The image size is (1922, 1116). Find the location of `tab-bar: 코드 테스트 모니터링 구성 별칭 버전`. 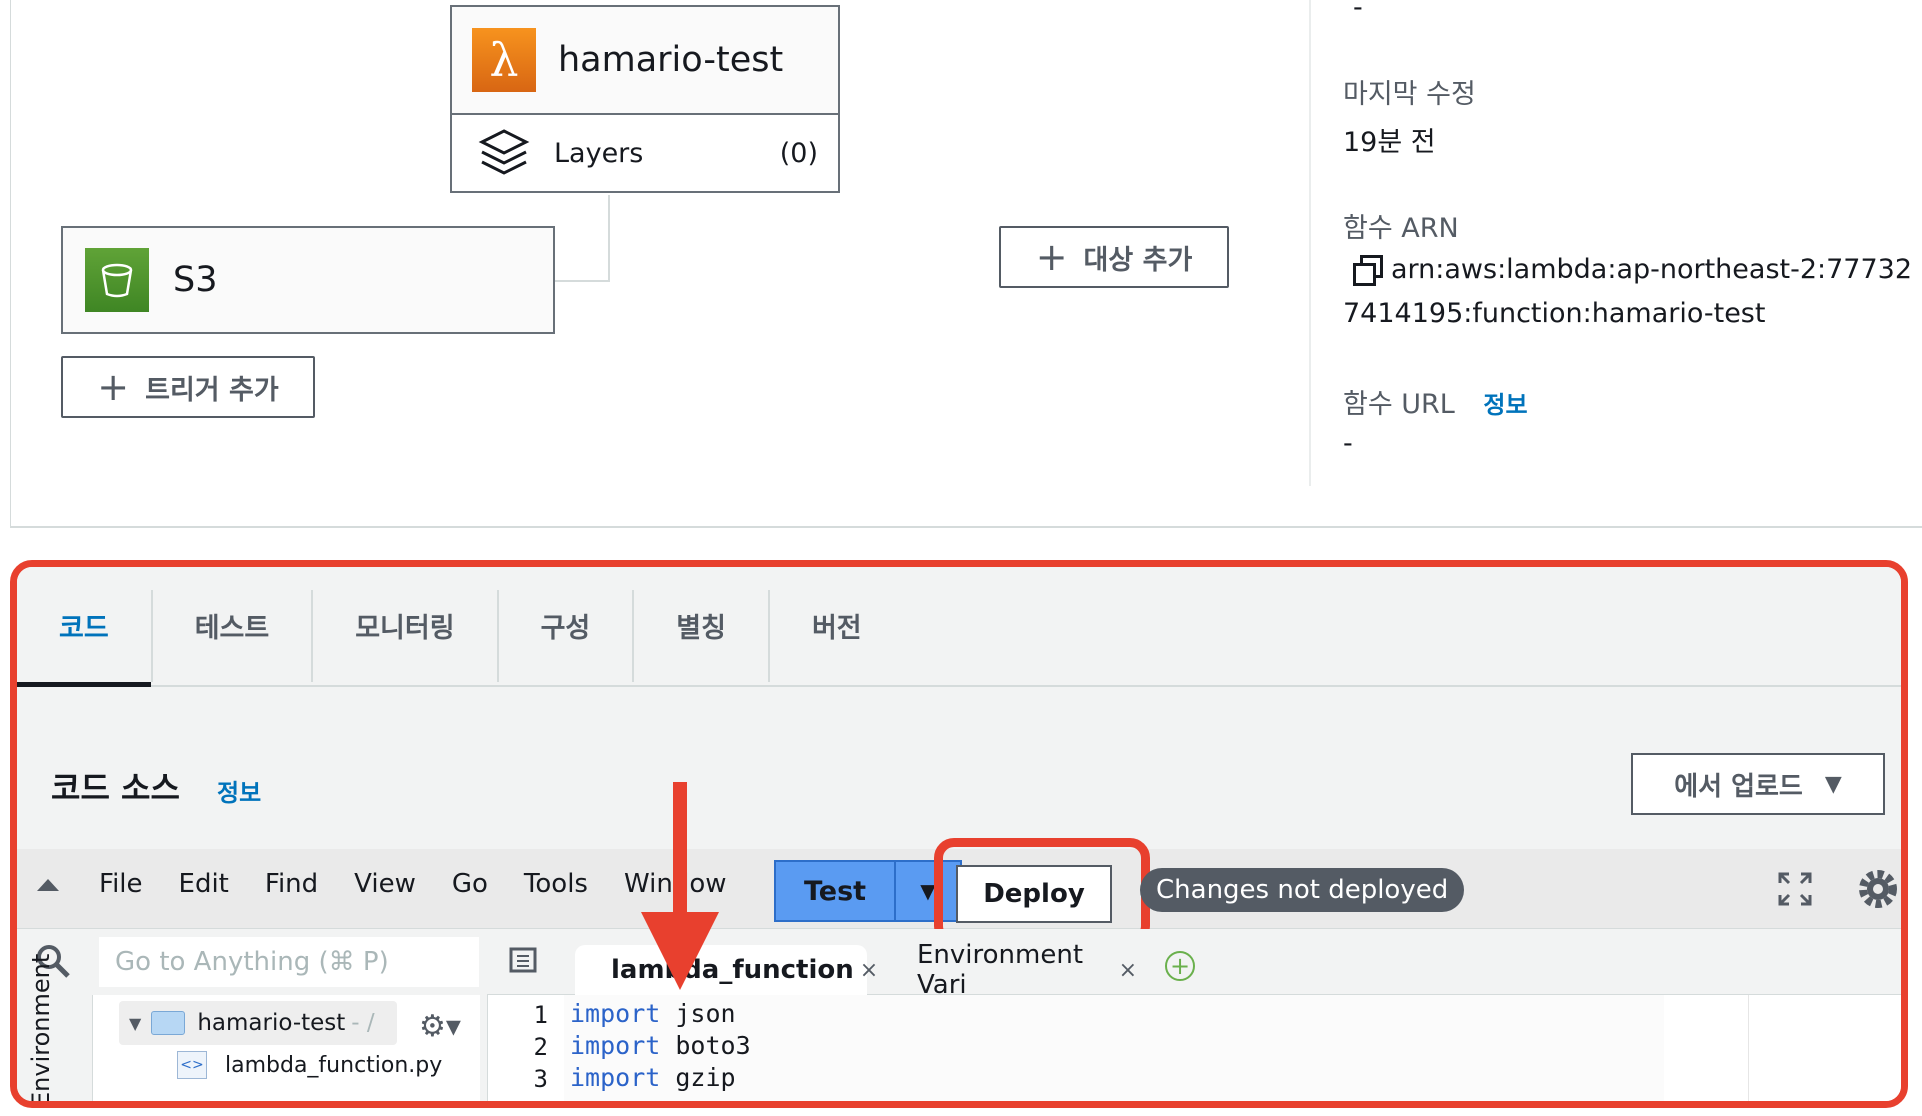

tab-bar: 코드 테스트 모니터링 구성 별칭 버전 is located at coordinates (959, 627).